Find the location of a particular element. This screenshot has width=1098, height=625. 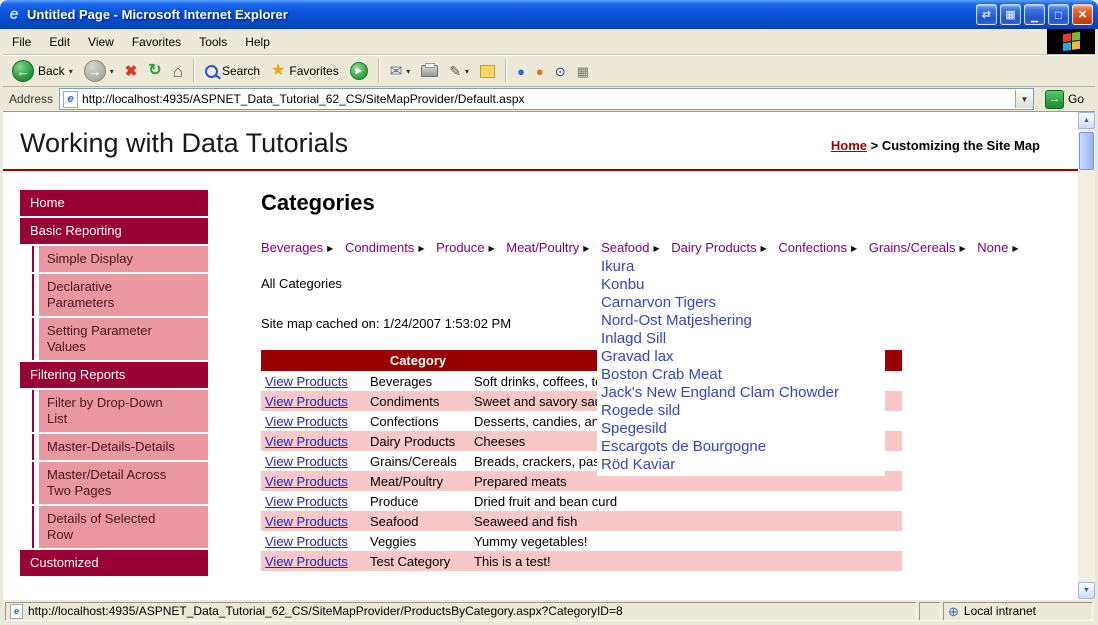

category-cell: Meat/Poultry is located at coordinates (406, 481).